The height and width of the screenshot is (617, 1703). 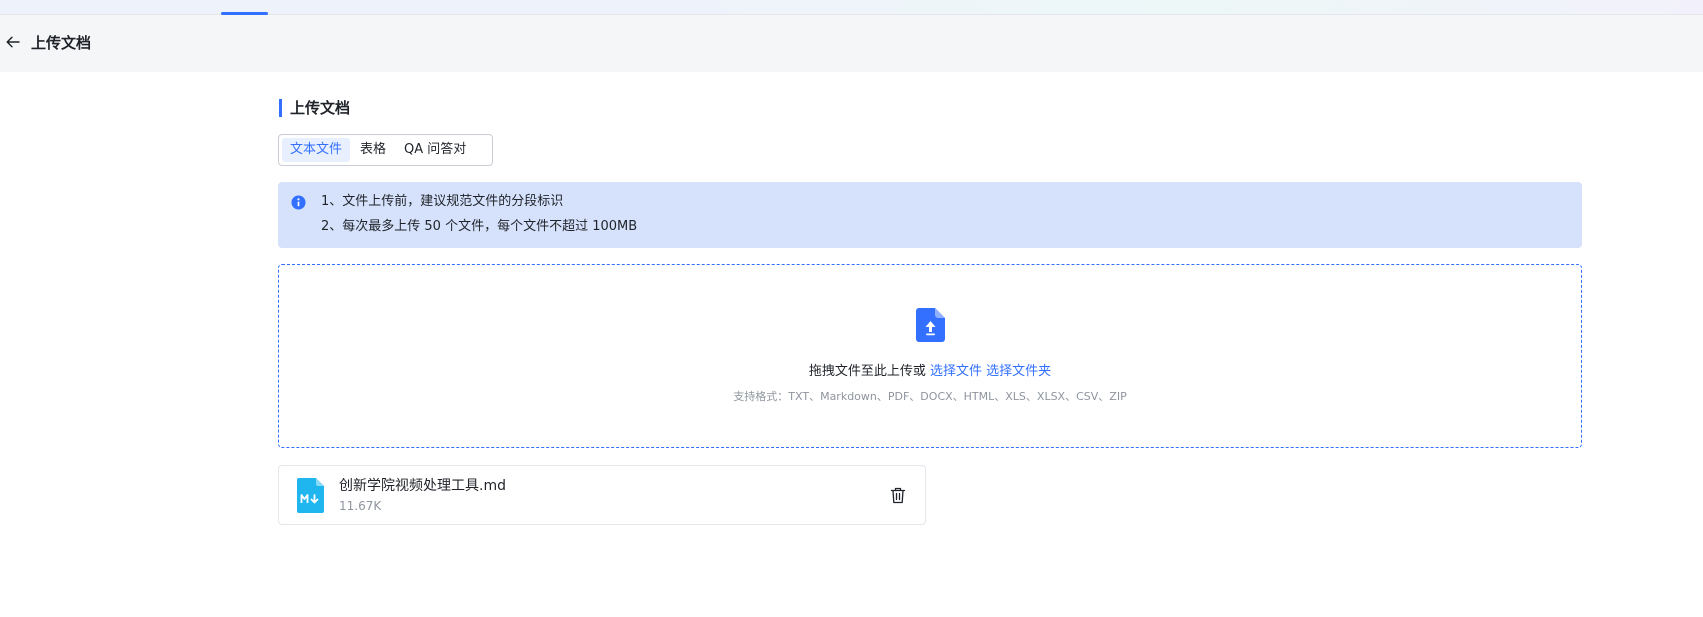 What do you see at coordinates (956, 371) in the screenshot?
I see `select-file-link: 选择文件` at bounding box center [956, 371].